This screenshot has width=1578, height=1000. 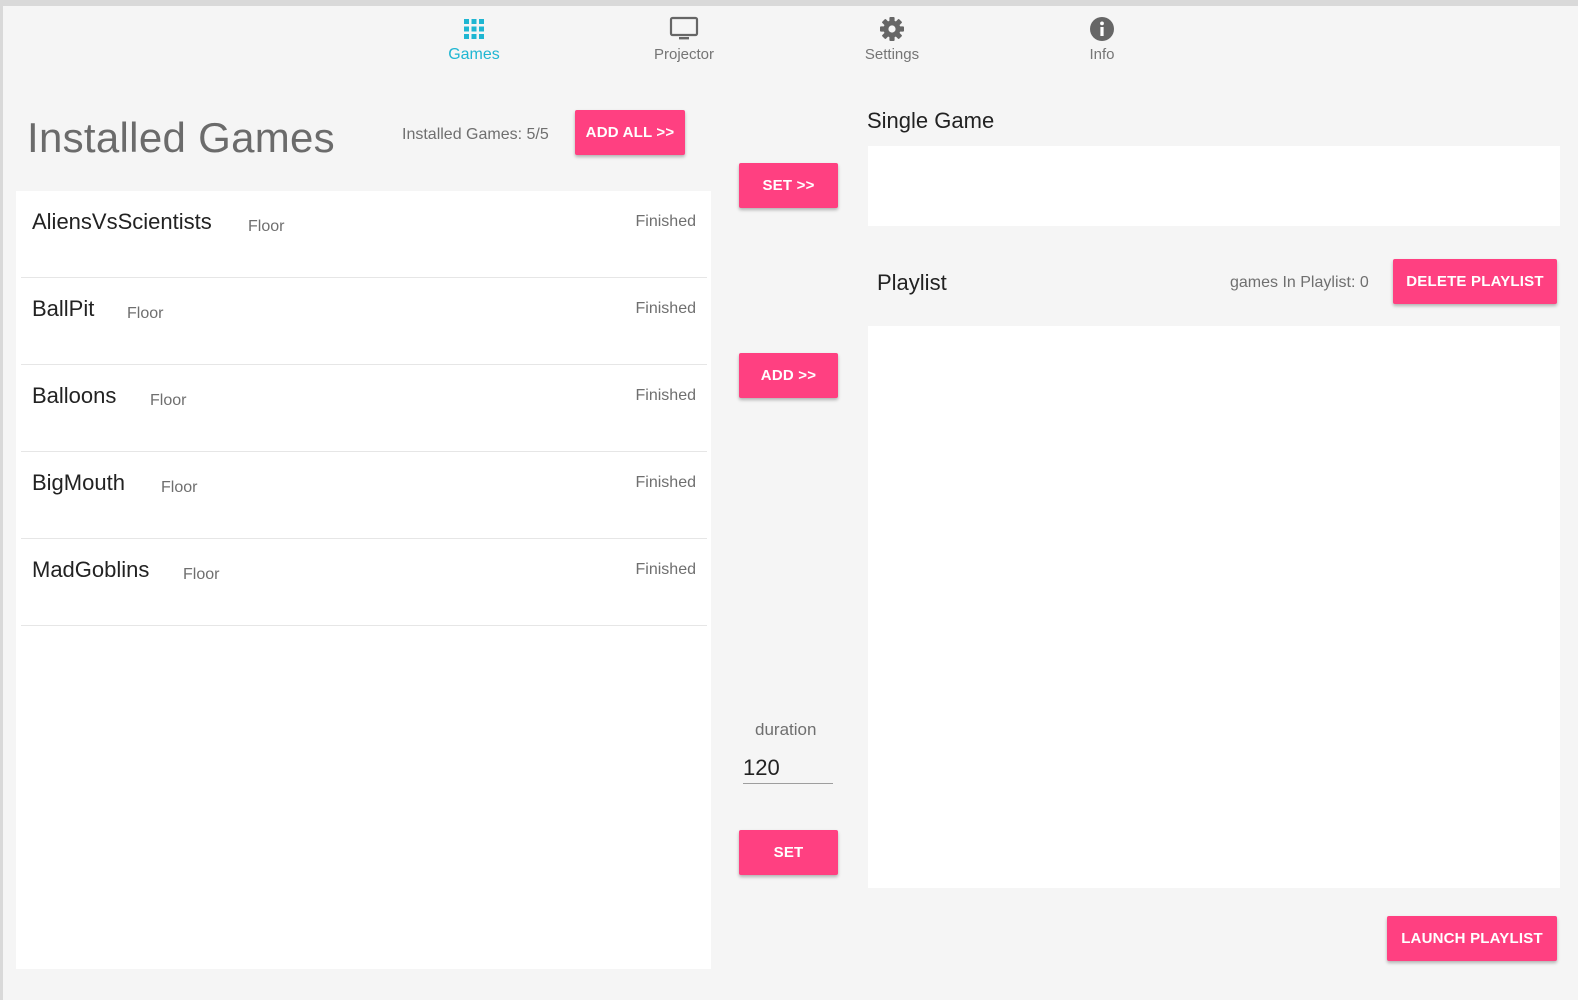 What do you see at coordinates (122, 221) in the screenshot?
I see `game-name: AliensVsScientists` at bounding box center [122, 221].